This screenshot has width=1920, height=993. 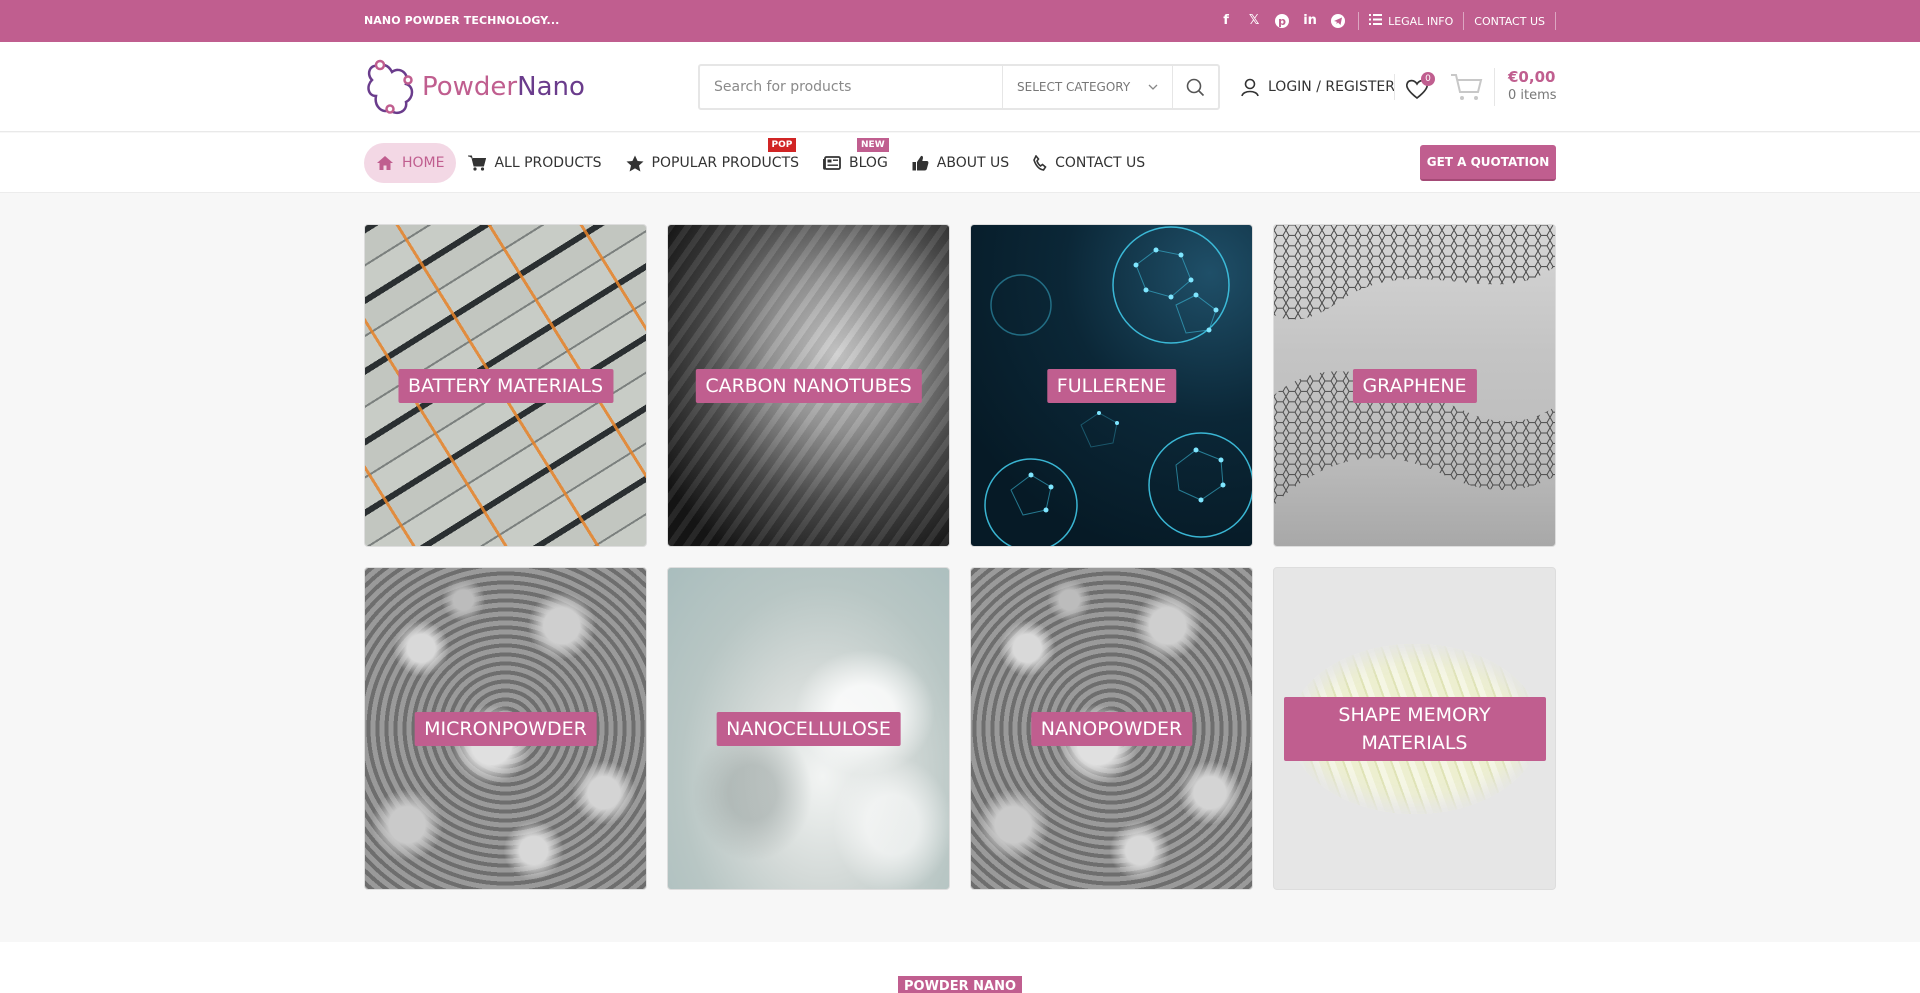 I want to click on login-register-label: LOGIN / REGISTER, so click(x=1331, y=87).